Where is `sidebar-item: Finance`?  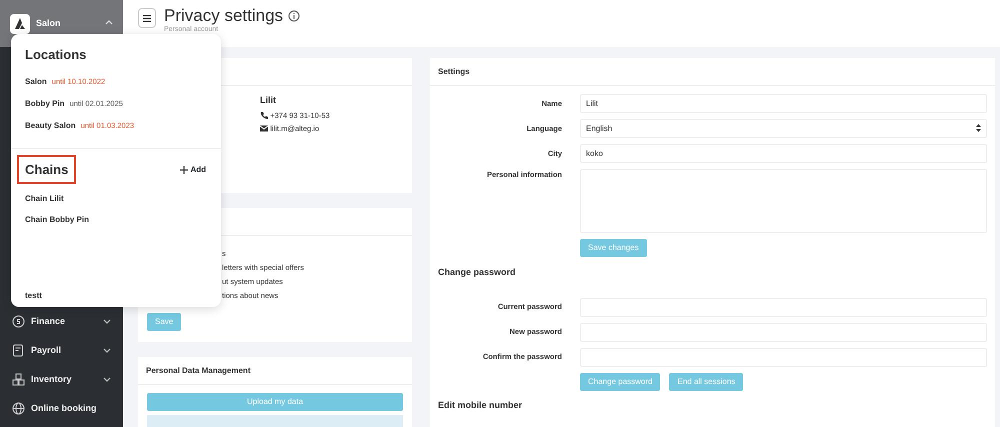
sidebar-item: Finance is located at coordinates (61, 321).